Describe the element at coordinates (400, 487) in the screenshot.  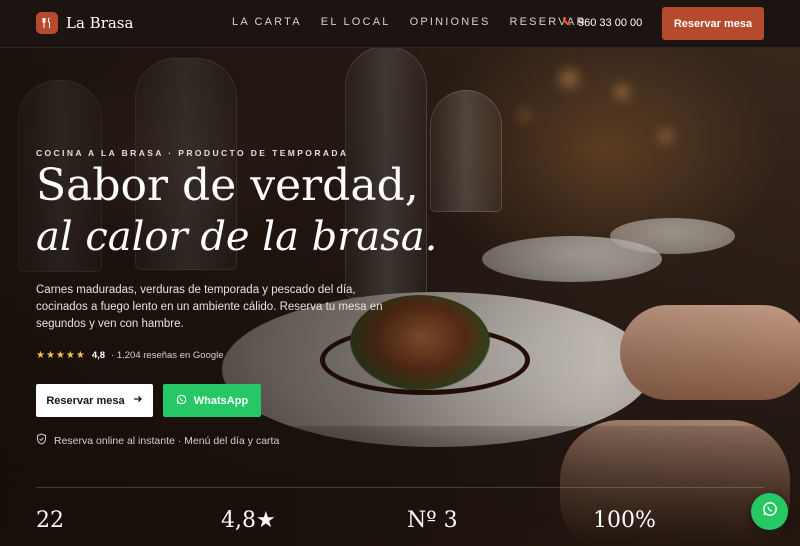
I see `stats-divider` at that location.